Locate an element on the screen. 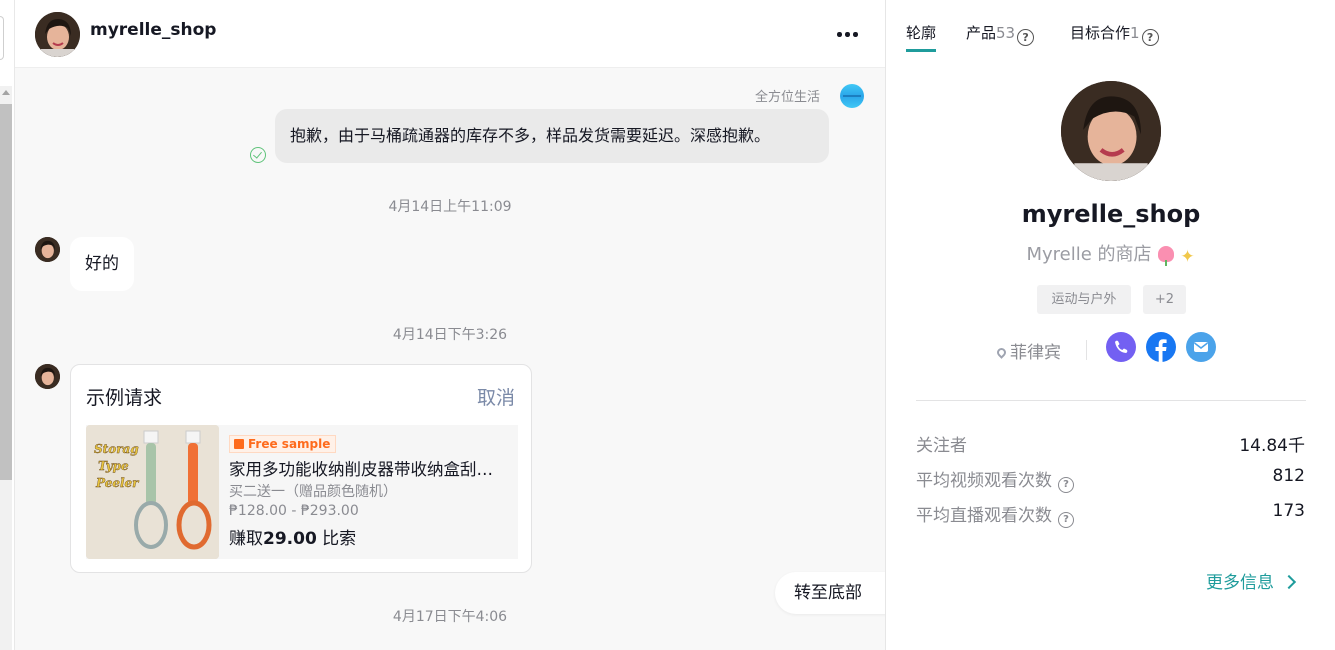 This screenshot has width=1335, height=650. more-options-icon is located at coordinates (848, 34).